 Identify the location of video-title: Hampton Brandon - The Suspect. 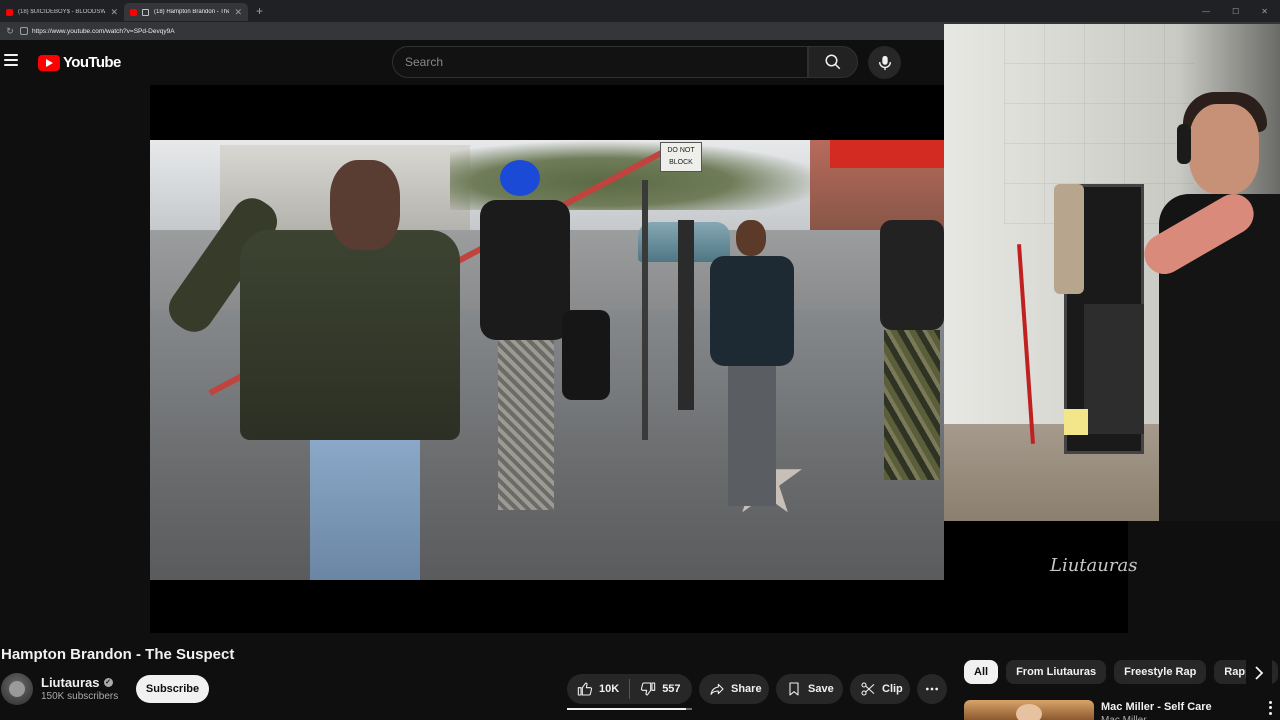
(118, 654).